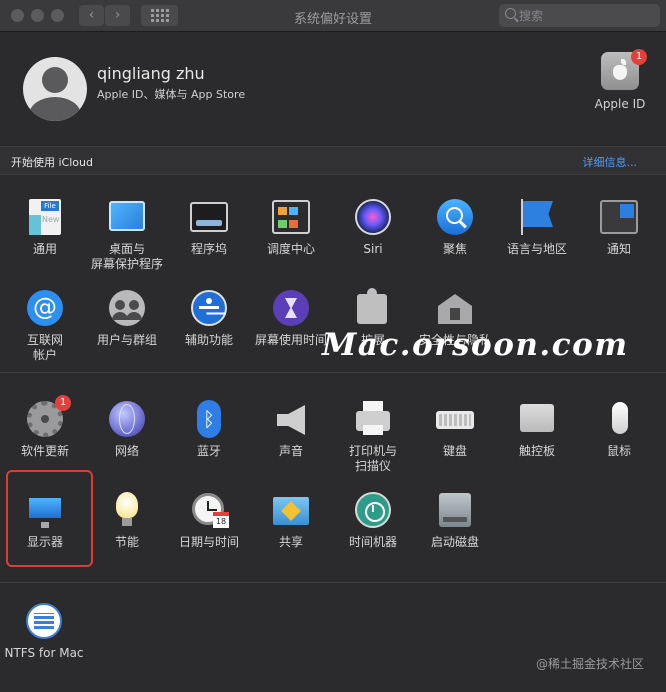 This screenshot has width=666, height=692. I want to click on pane-label: 节能, so click(126, 542).